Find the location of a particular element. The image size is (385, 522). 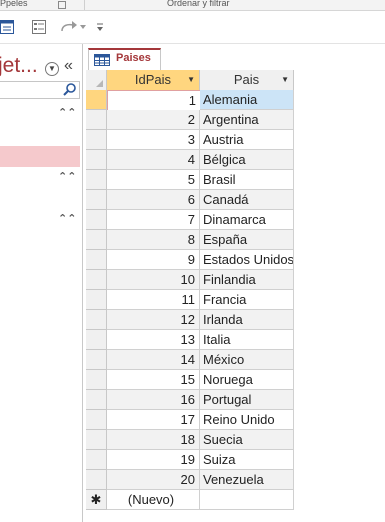

table-row: 12 Irlanda is located at coordinates (235, 320).